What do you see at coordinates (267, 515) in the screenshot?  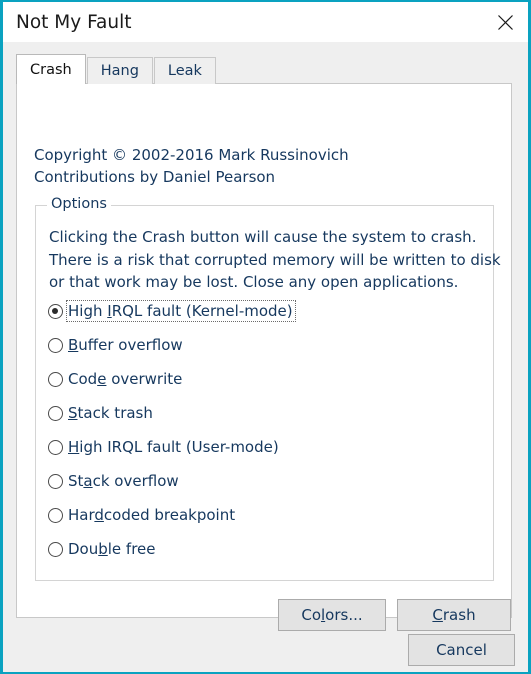 I see `radio-option-6: Hardcoded breakpoint` at bounding box center [267, 515].